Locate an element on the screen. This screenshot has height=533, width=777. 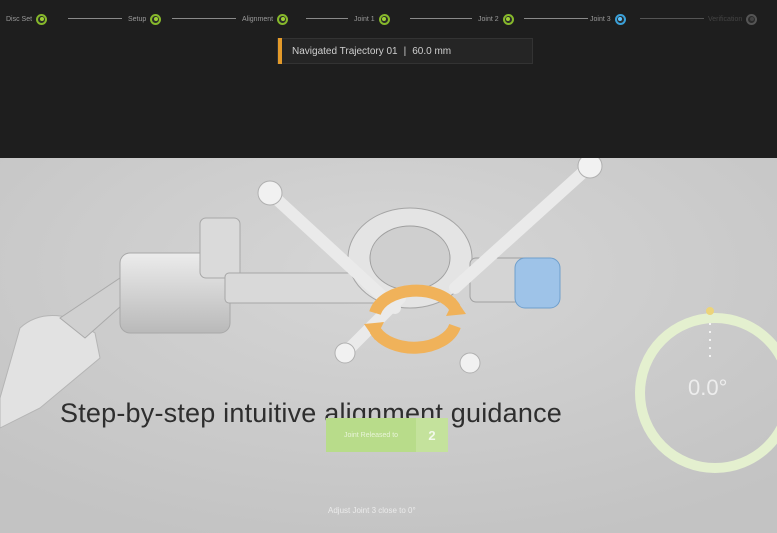
pending-step-icon is located at coordinates (752, 19).